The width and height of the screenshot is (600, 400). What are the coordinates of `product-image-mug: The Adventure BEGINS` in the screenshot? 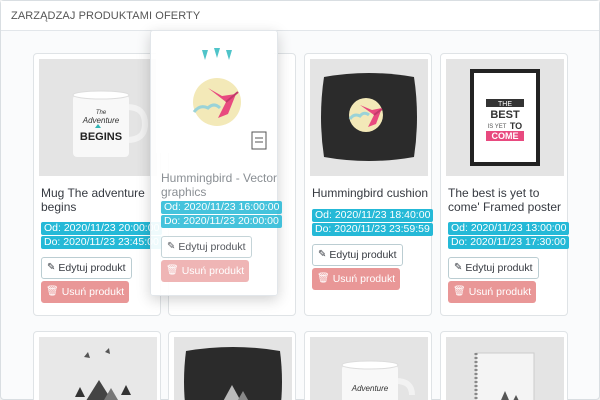 It's located at (98, 117).